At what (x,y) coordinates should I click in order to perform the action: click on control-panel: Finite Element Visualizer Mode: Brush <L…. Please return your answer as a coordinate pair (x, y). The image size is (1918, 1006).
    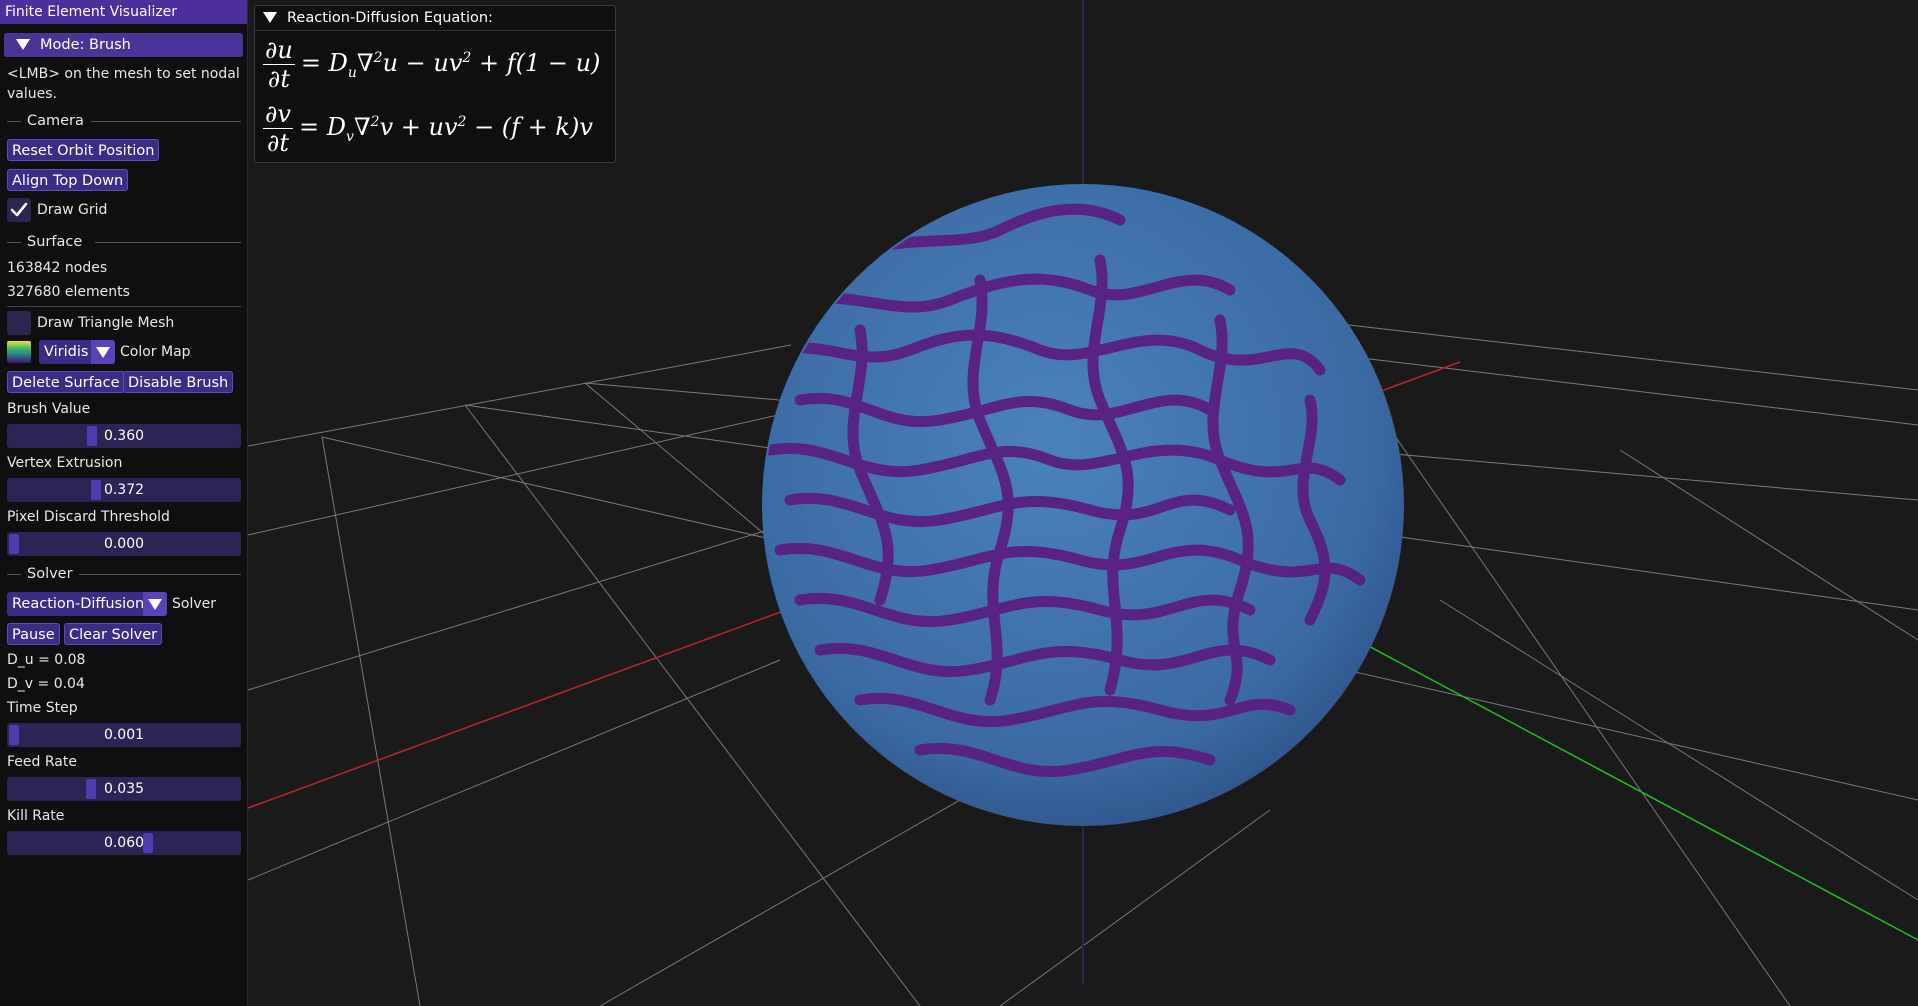
    Looking at the image, I should click on (124, 503).